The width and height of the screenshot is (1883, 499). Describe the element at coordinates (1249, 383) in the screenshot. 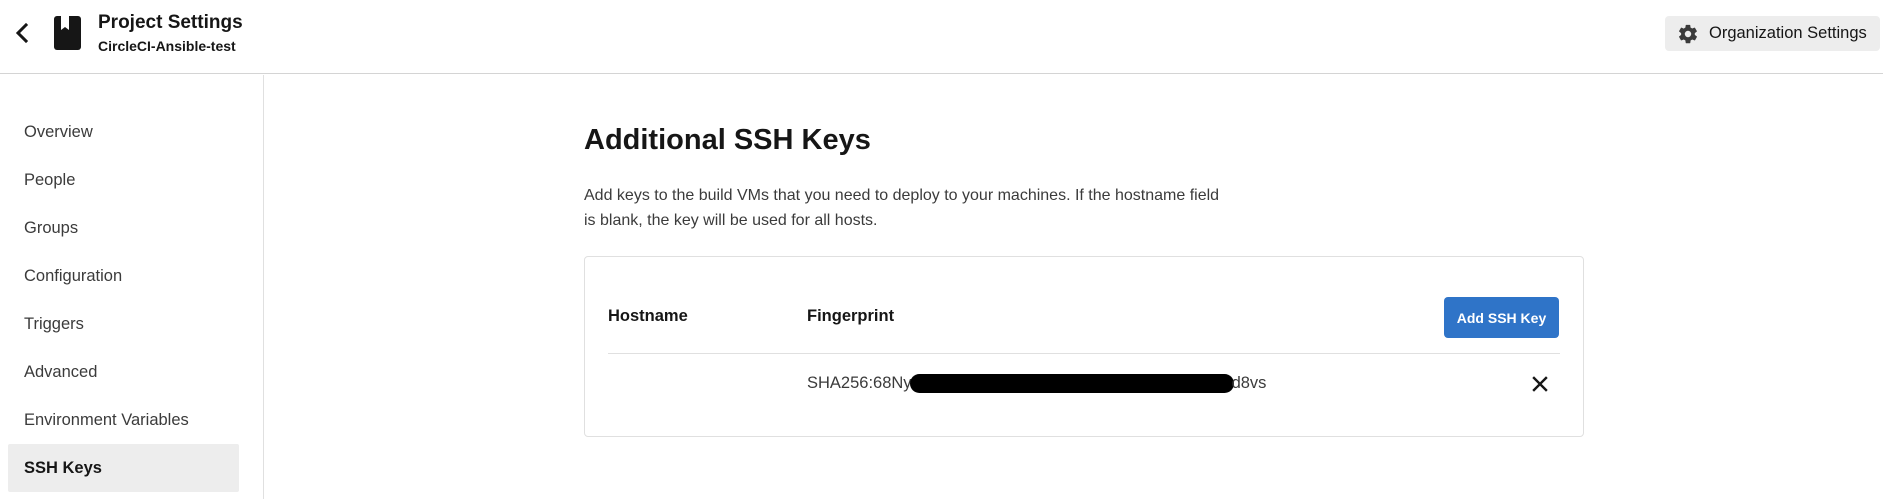

I see `fingerprint-suffix: d8vs` at that location.